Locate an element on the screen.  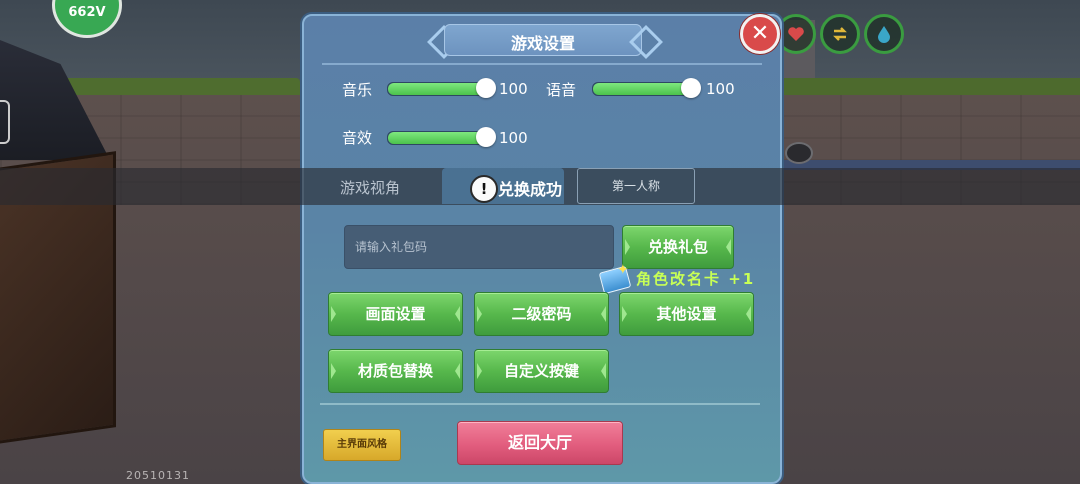
music-slider is located at coordinates (441, 88).